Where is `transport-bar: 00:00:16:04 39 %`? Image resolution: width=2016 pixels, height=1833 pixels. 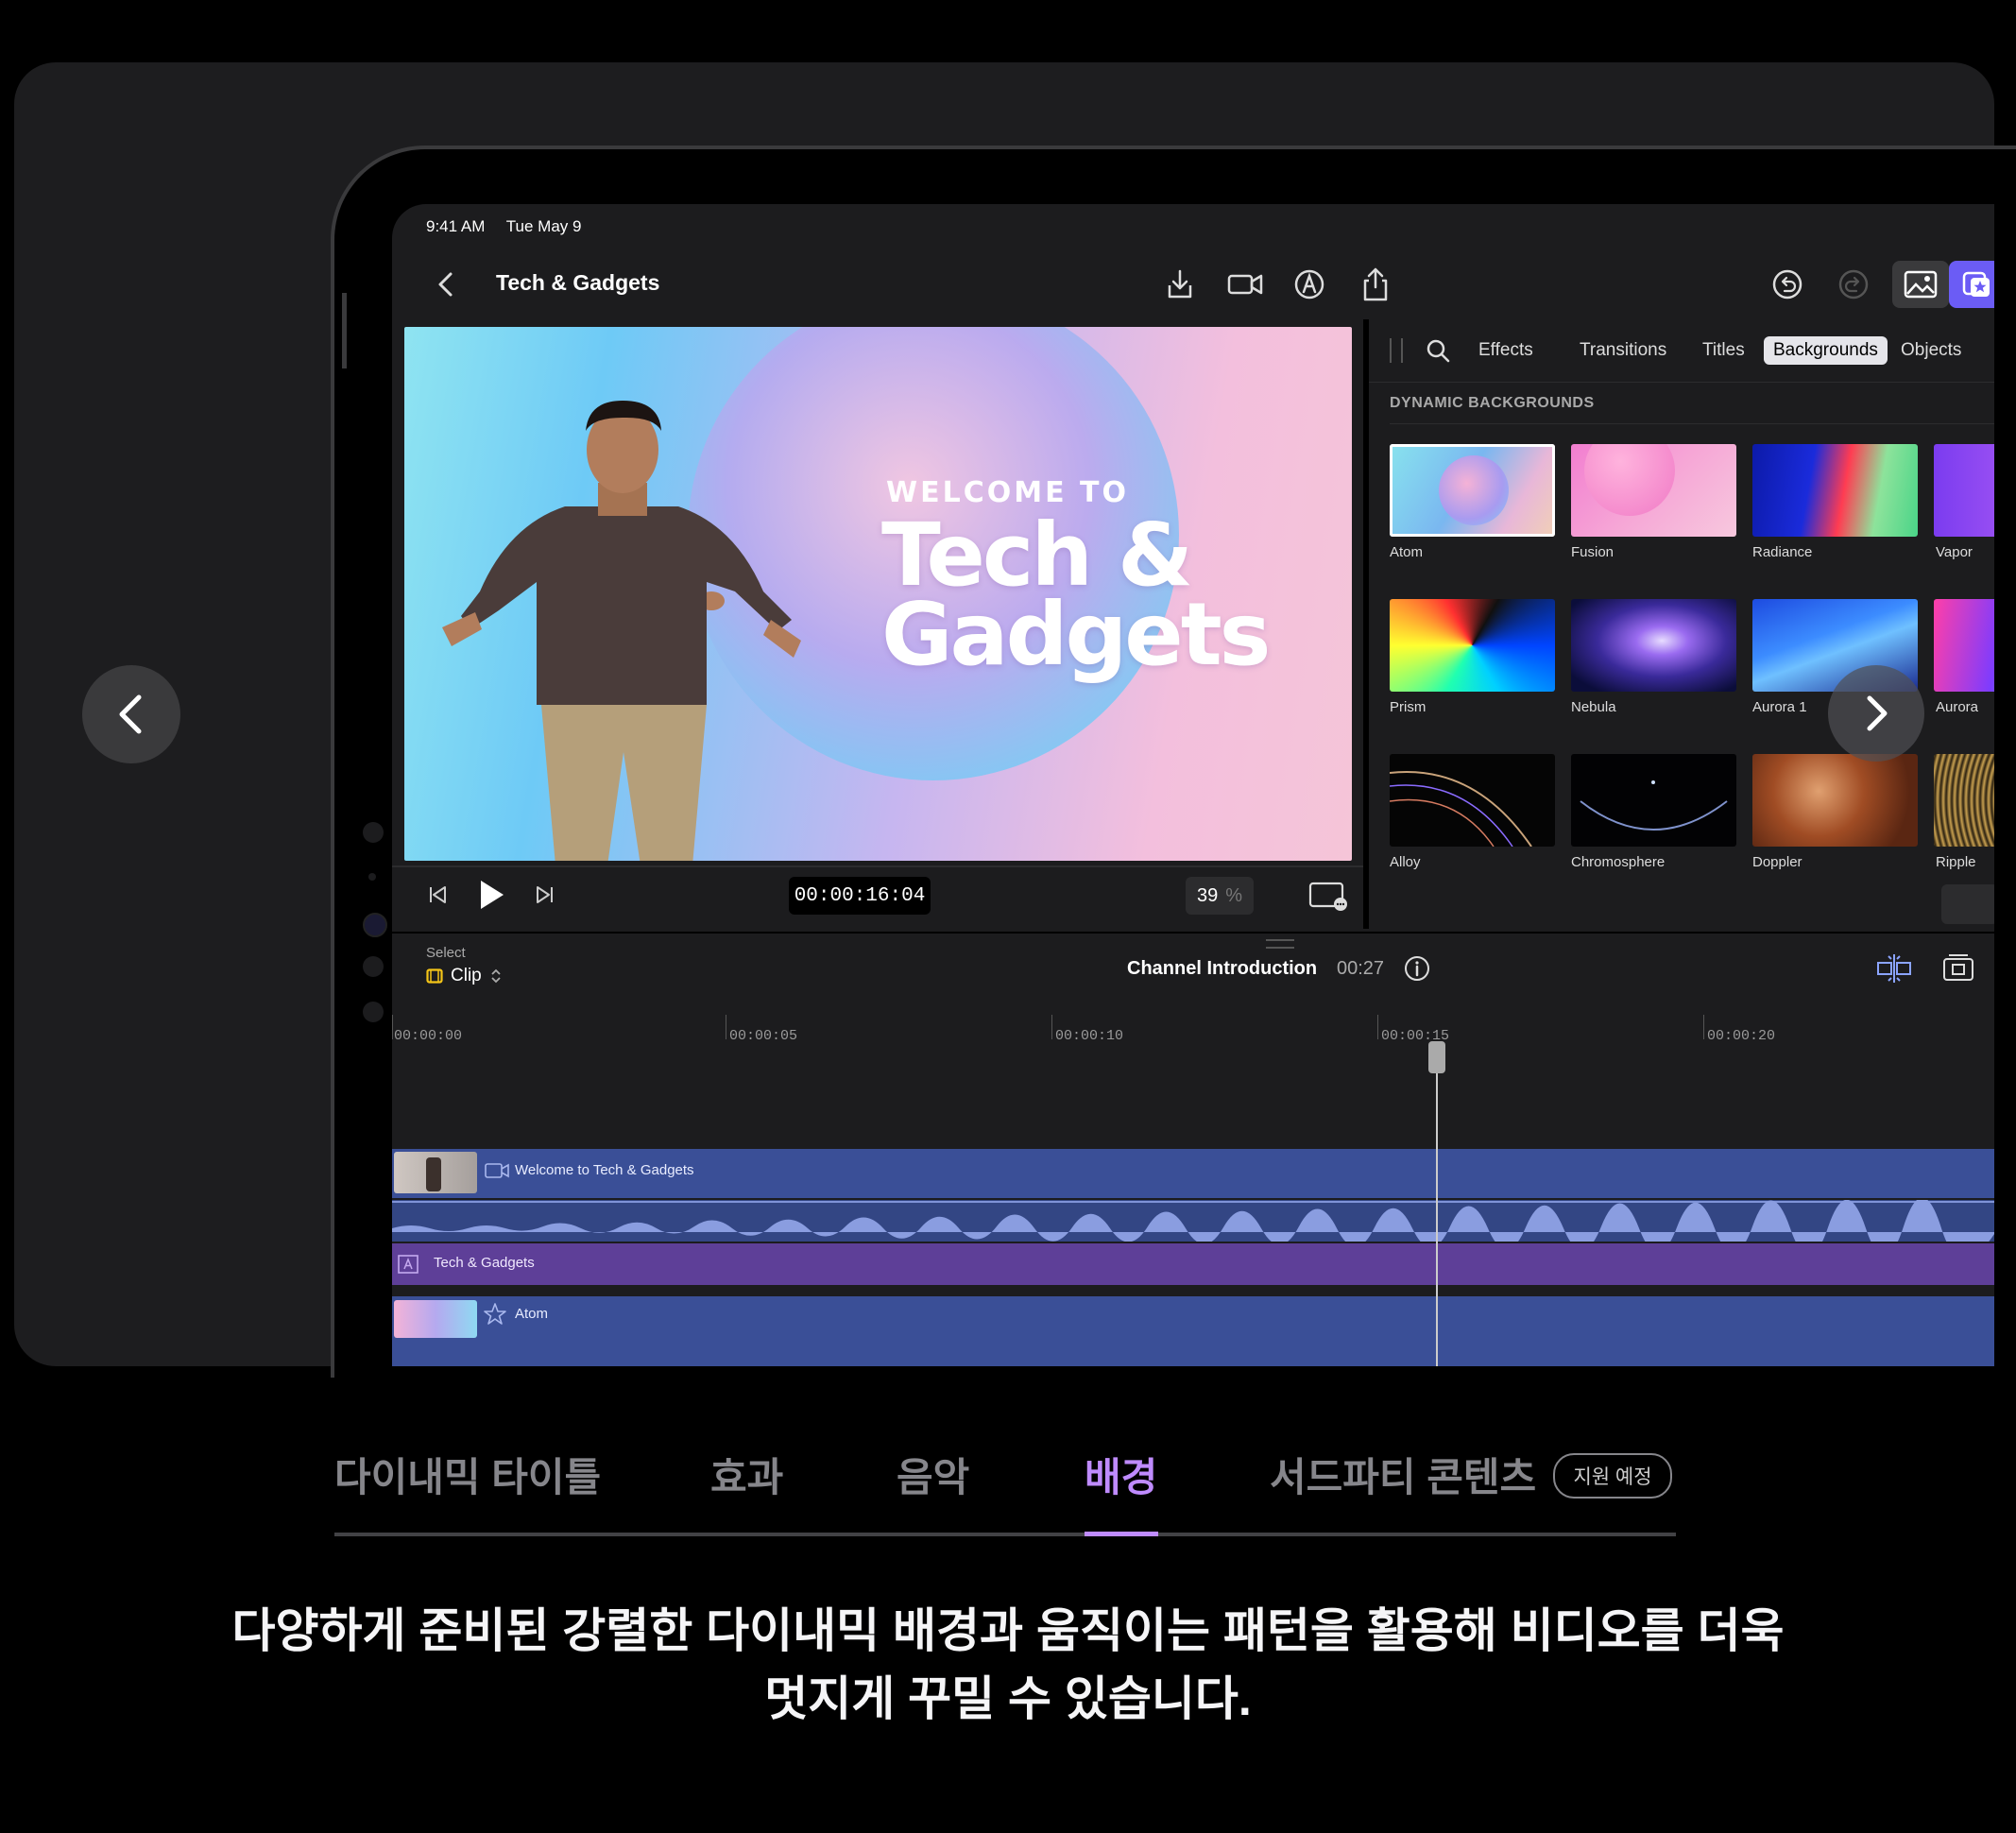
transport-bar: 00:00:16:04 39 % is located at coordinates (878, 896).